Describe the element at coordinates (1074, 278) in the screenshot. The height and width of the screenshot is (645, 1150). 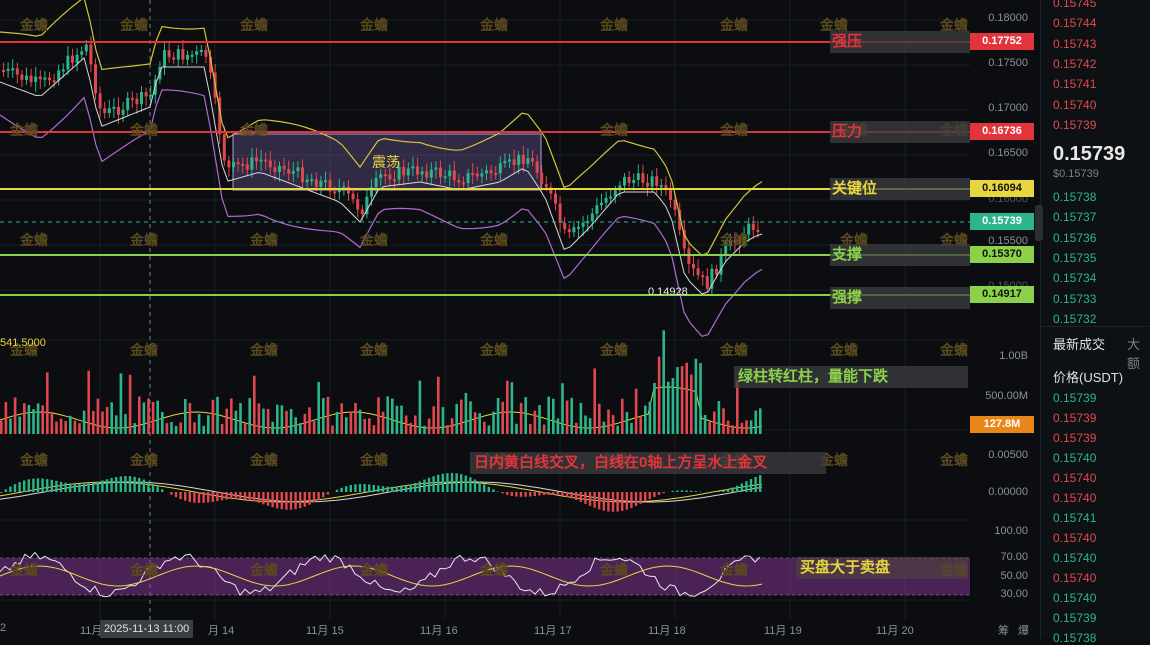
I see `bid-row: 0.15734` at that location.